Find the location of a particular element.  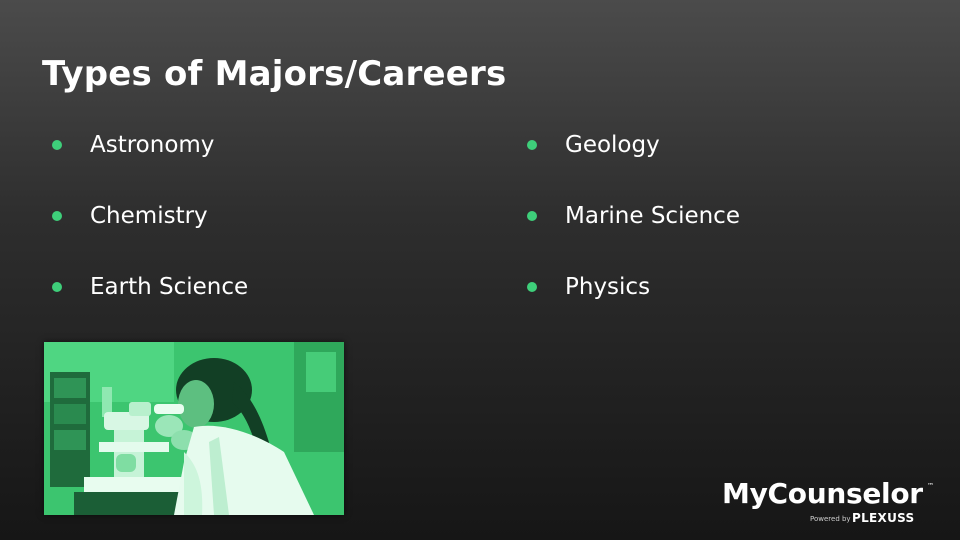

list-item-label: Physics is located at coordinates (608, 287).